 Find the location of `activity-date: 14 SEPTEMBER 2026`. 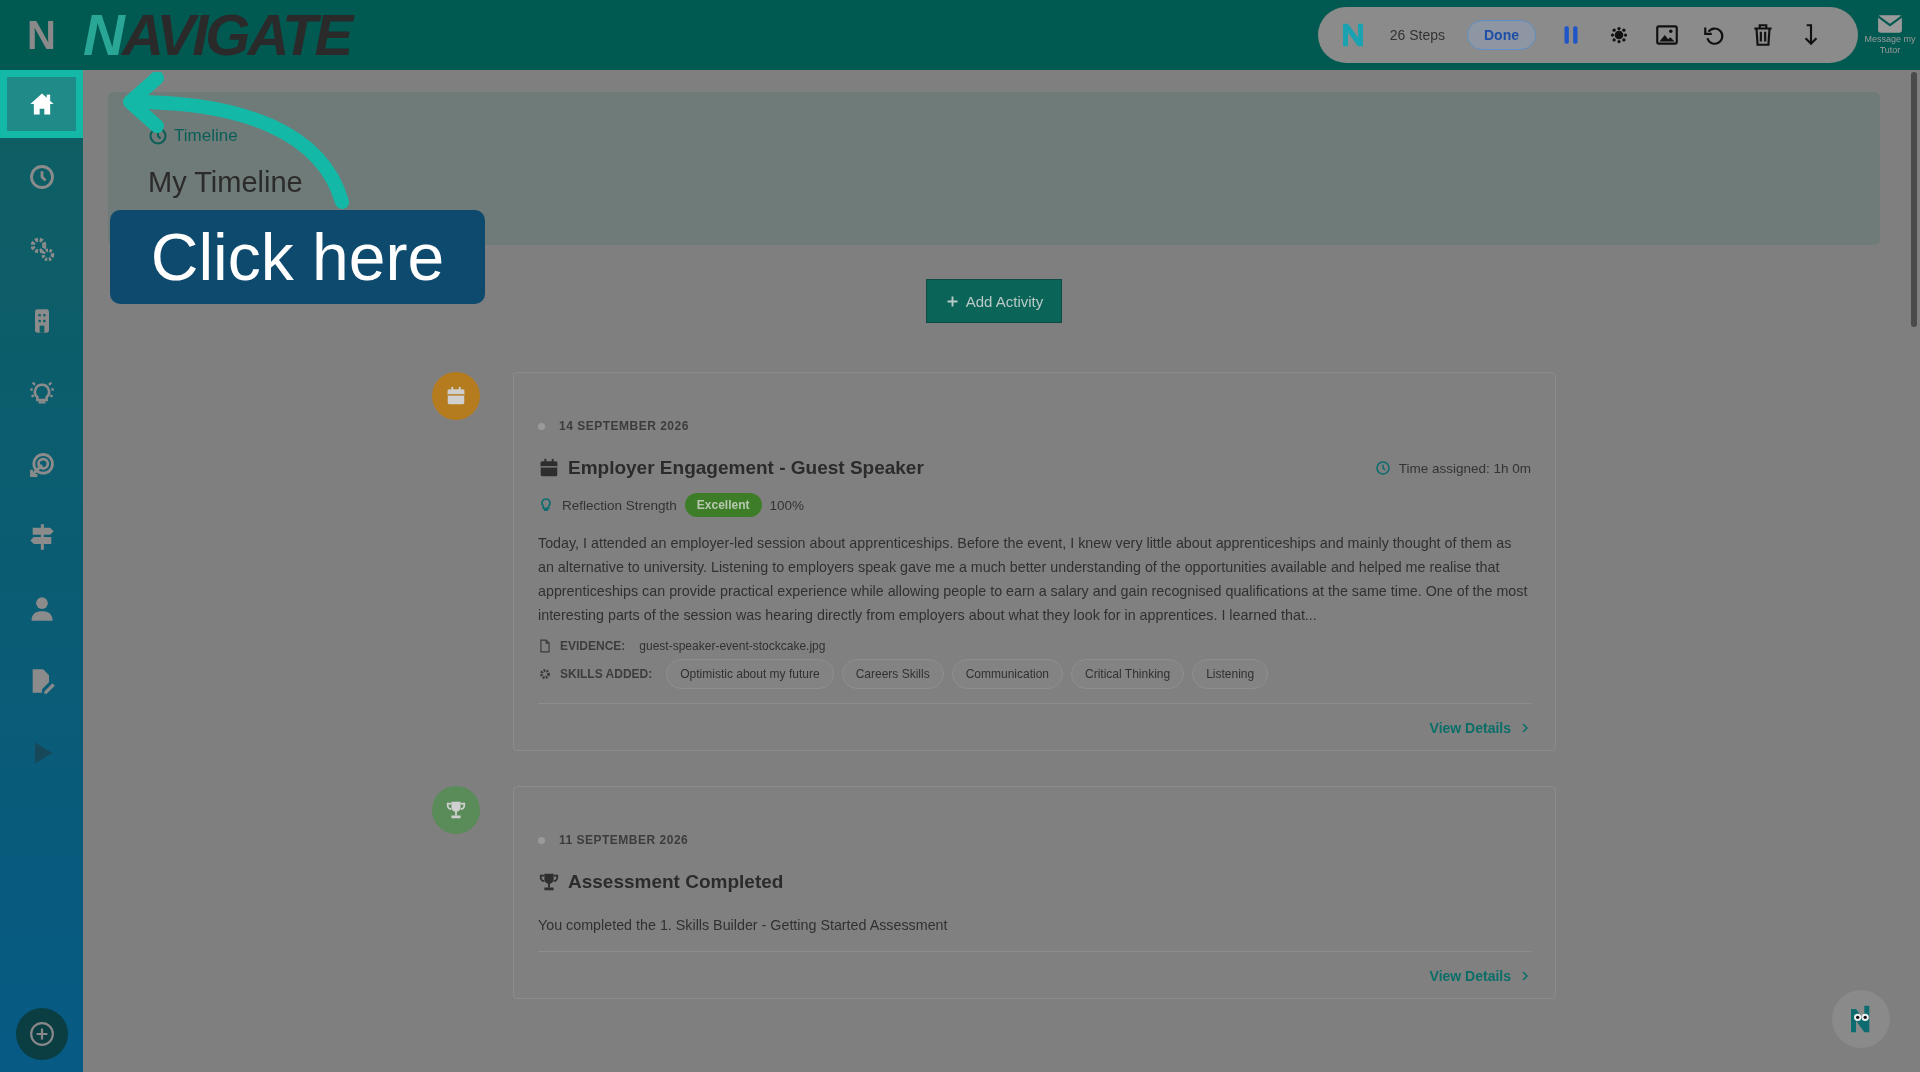

activity-date: 14 SEPTEMBER 2026 is located at coordinates (624, 426).